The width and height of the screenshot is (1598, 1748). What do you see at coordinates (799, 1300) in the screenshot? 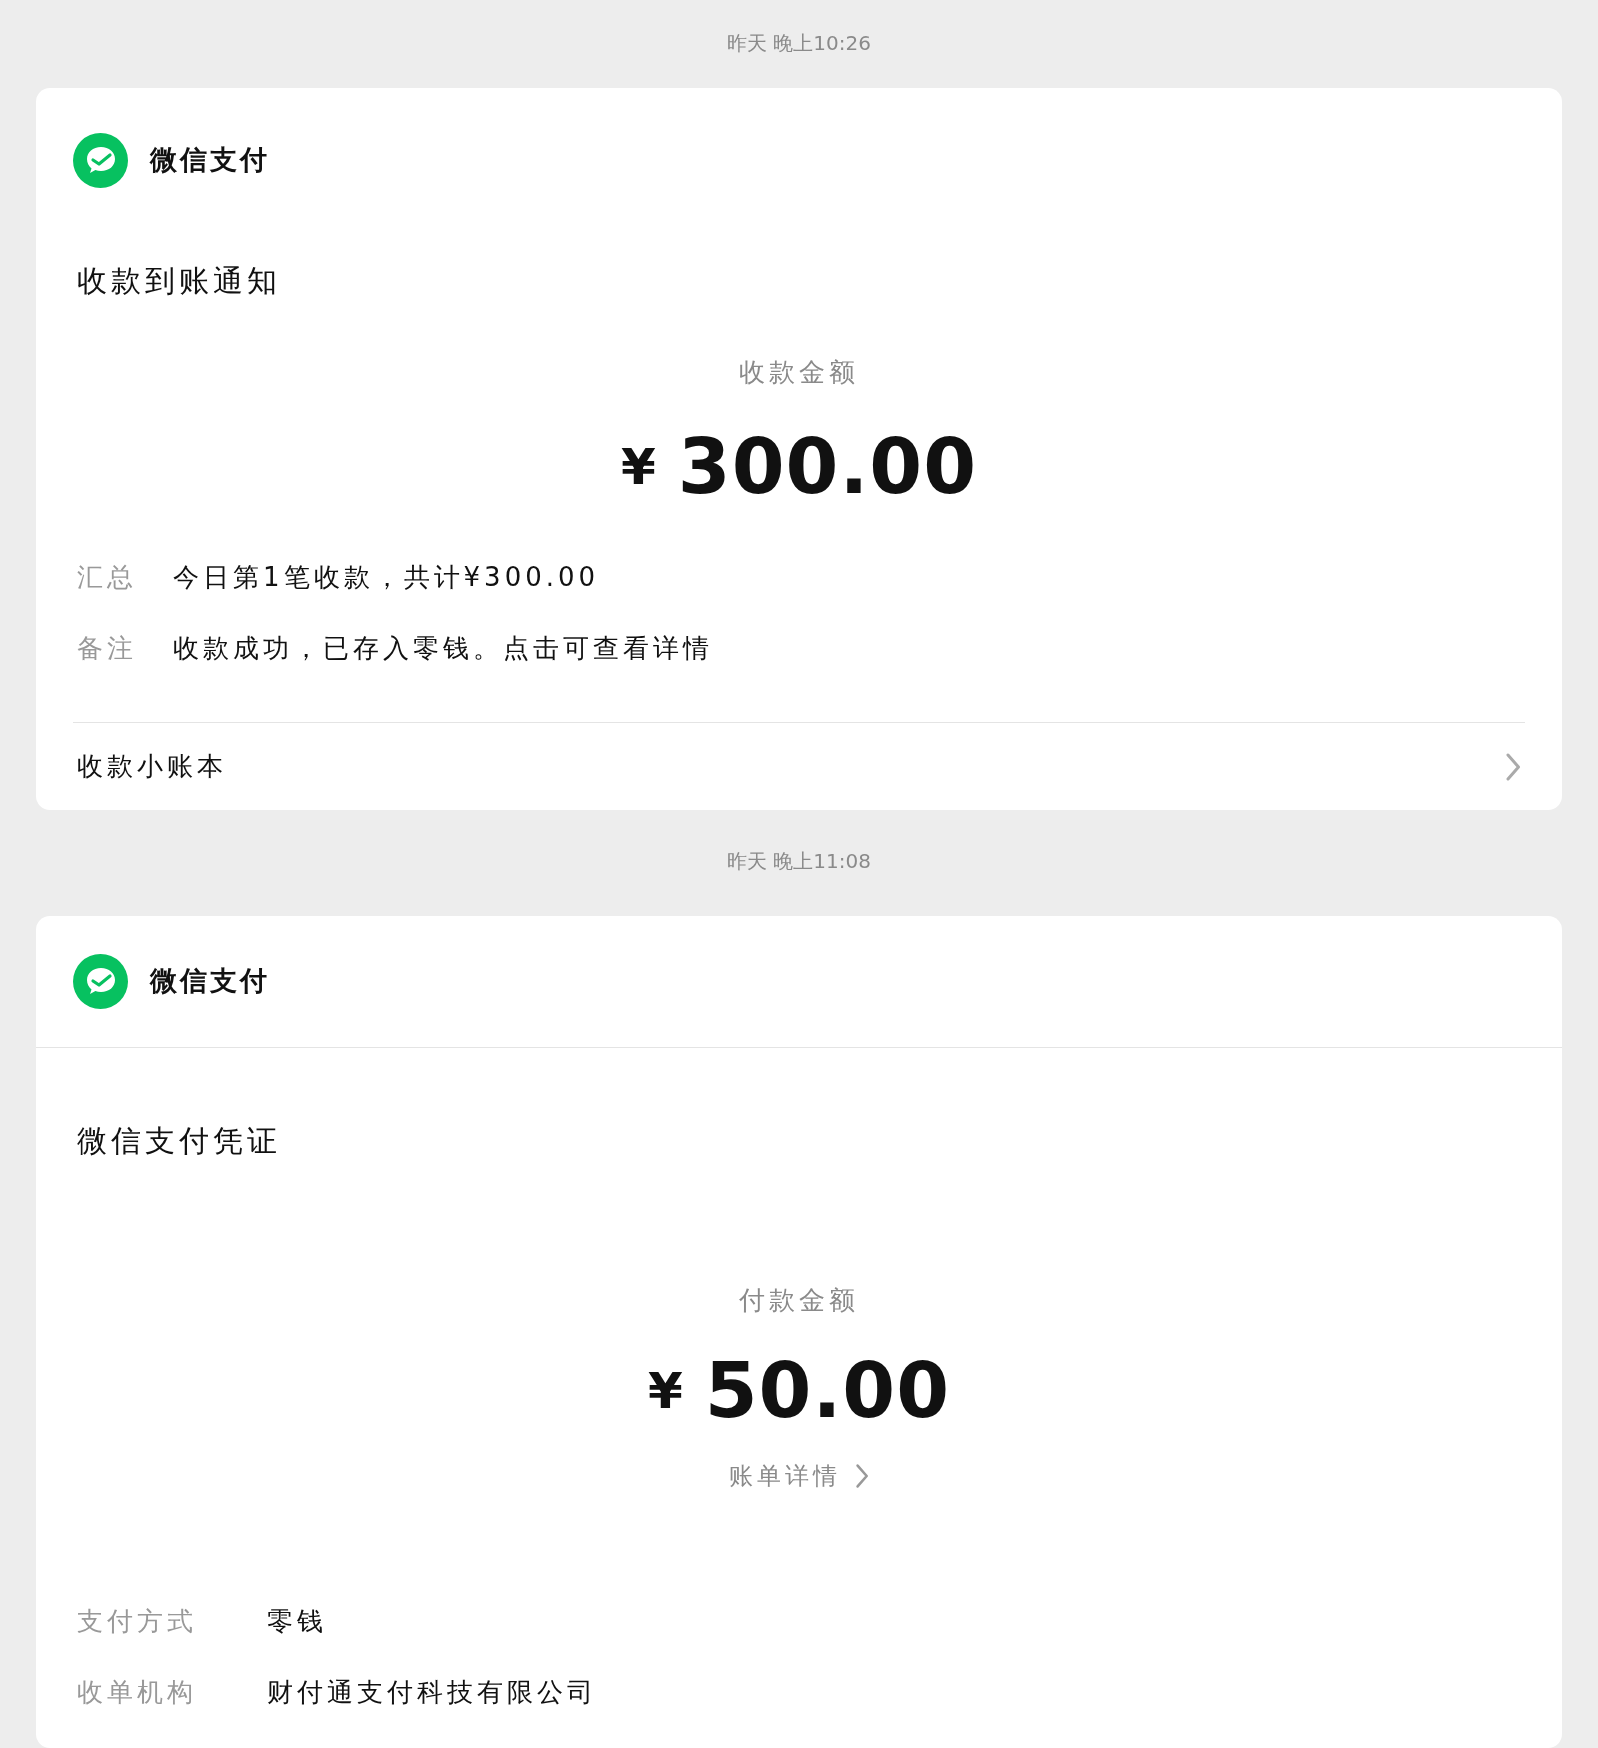
I see `amount-label: 付款金额` at bounding box center [799, 1300].